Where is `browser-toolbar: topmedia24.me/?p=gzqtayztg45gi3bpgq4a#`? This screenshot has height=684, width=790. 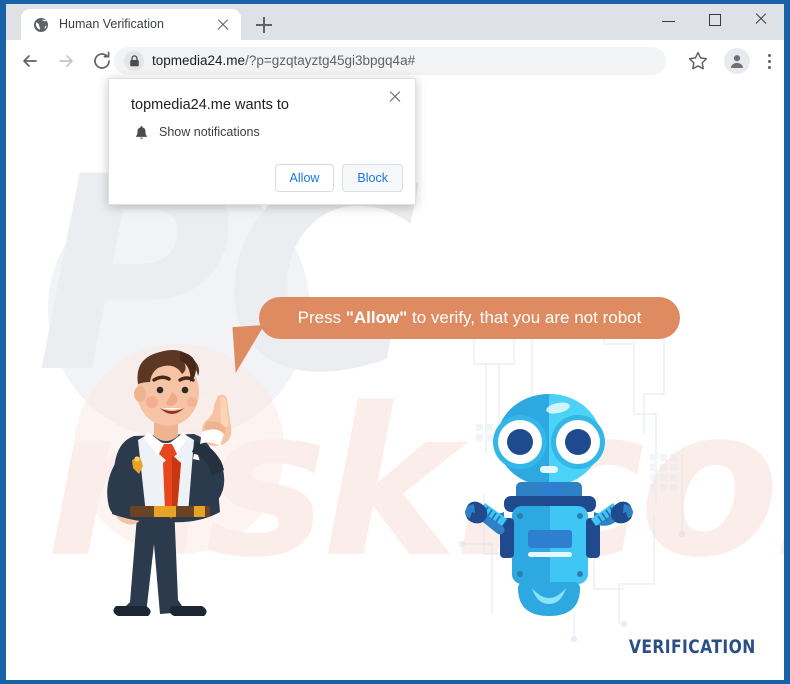
browser-toolbar: topmedia24.me/?p=gzqtayztg45gi3bpgq4a# is located at coordinates (395, 61).